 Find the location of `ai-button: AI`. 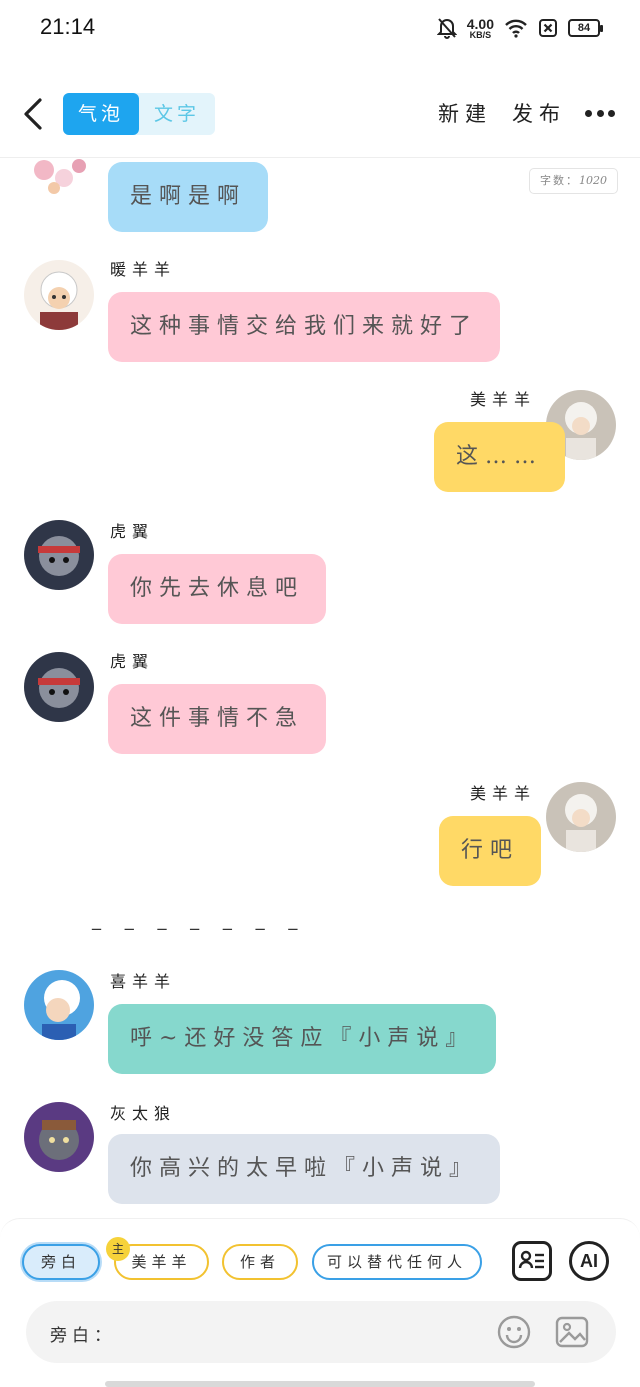

ai-button: AI is located at coordinates (589, 1261).